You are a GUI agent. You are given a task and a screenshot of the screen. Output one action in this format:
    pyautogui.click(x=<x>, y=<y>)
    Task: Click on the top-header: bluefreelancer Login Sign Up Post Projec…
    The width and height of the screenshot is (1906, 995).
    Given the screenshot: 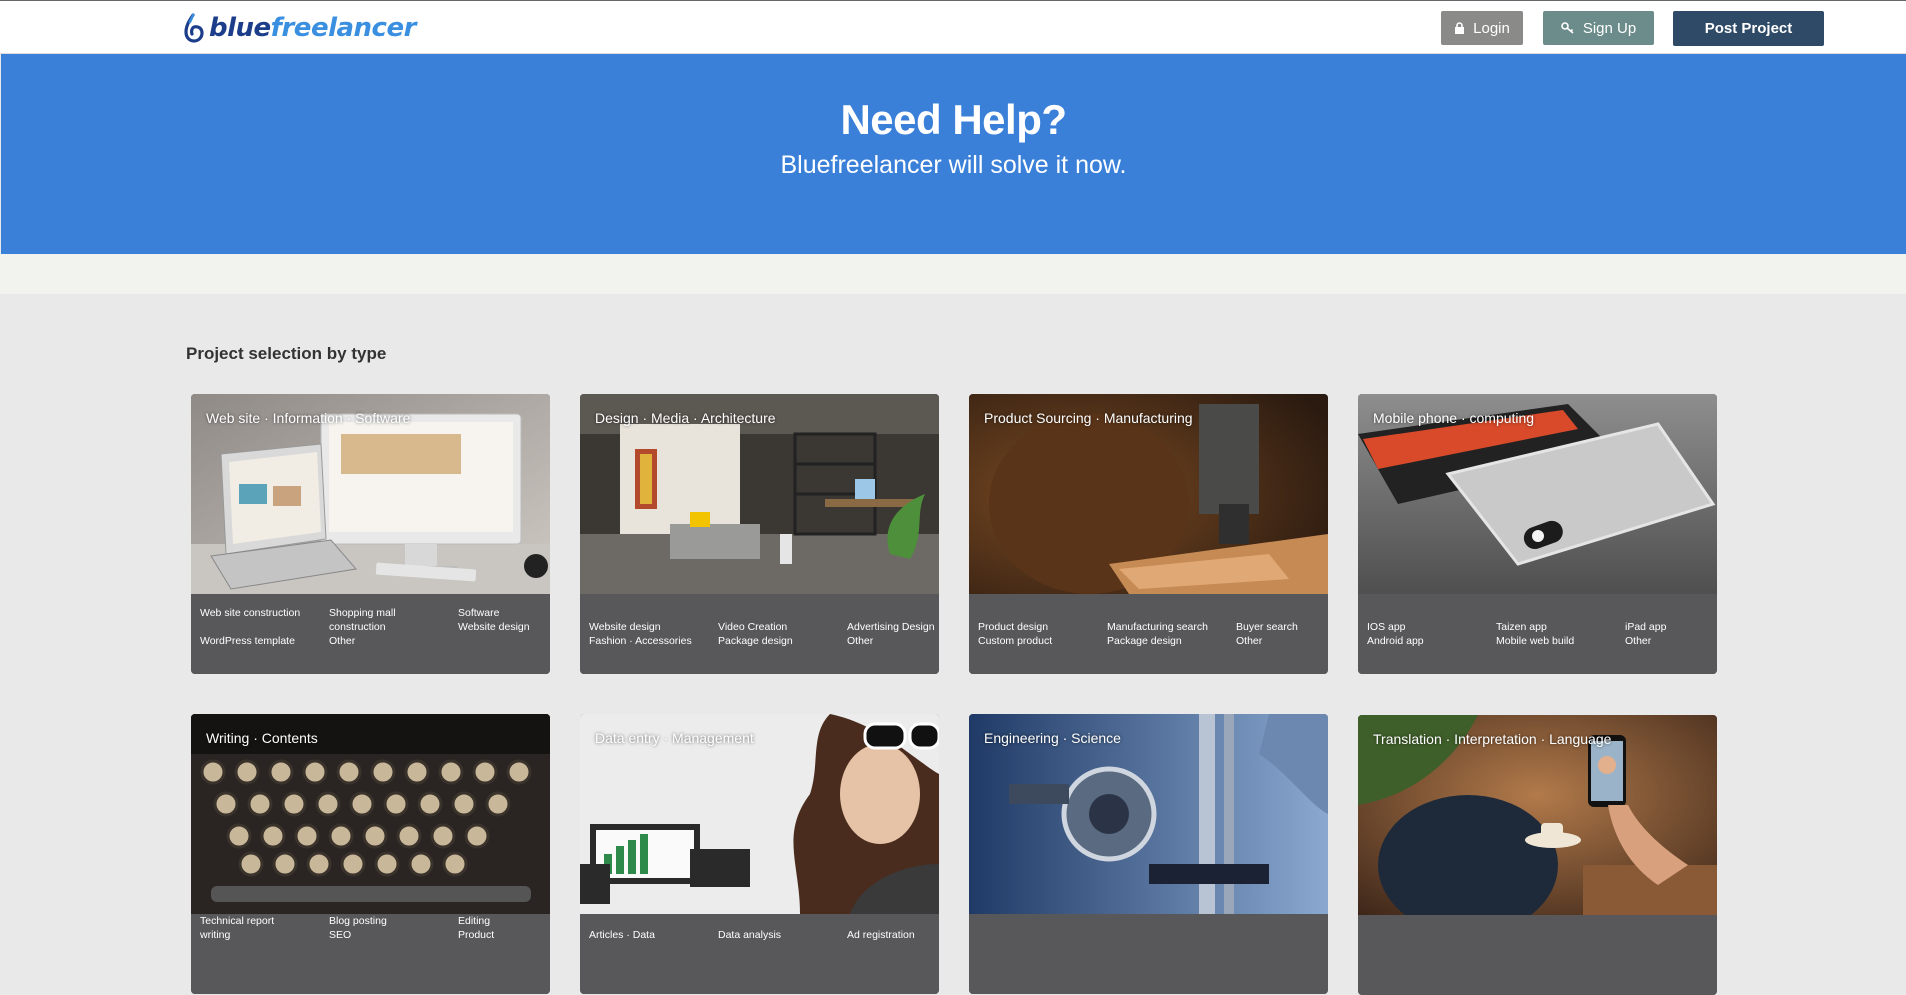 What is the action you would take?
    pyautogui.click(x=953, y=27)
    